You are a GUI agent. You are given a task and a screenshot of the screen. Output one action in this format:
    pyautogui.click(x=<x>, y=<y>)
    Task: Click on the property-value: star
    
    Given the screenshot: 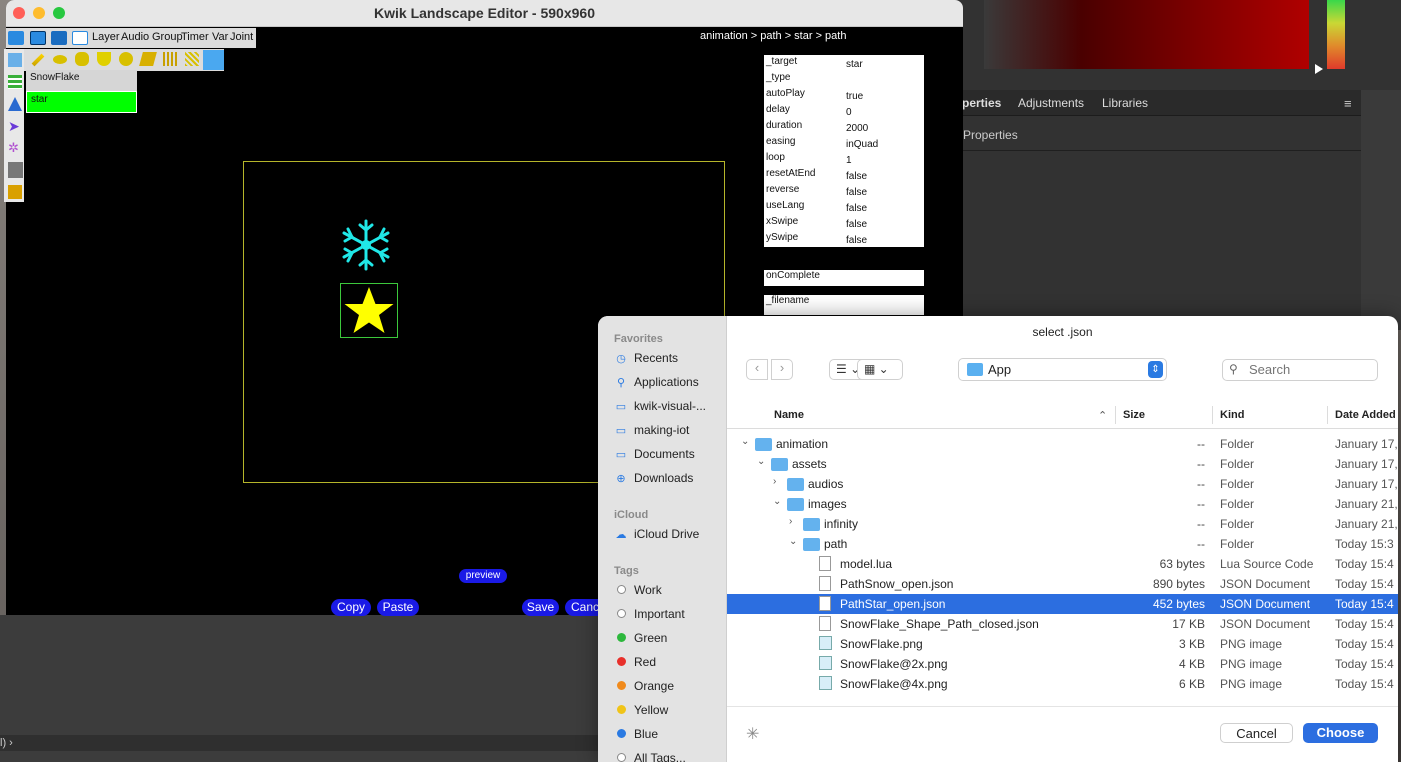 What is the action you would take?
    pyautogui.click(x=854, y=64)
    